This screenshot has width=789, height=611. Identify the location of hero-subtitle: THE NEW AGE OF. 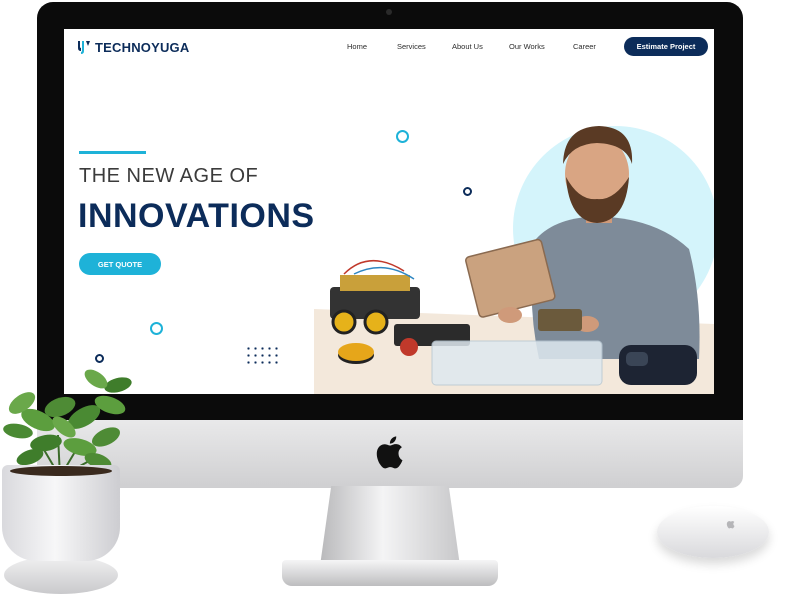
(169, 176).